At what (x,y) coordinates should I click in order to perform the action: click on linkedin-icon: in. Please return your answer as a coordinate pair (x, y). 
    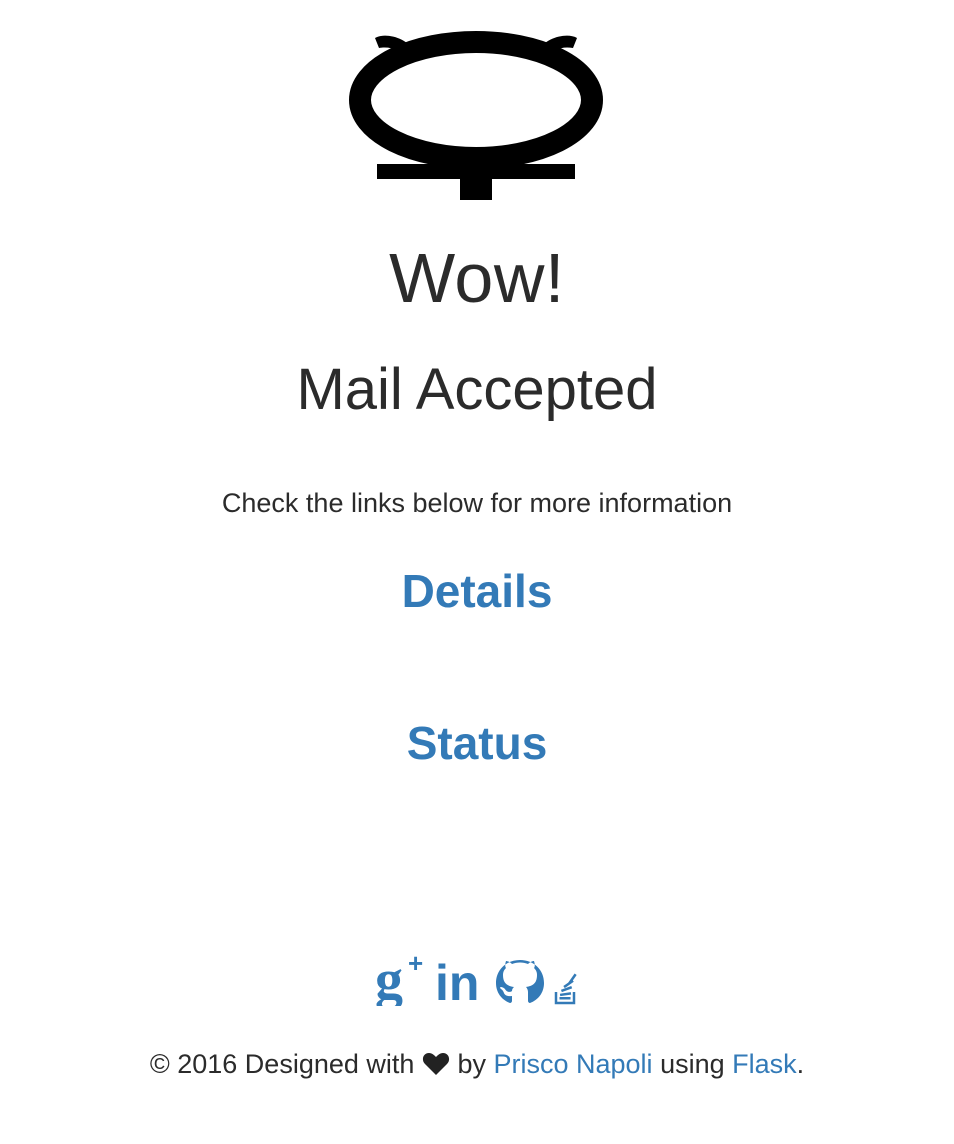
    Looking at the image, I should click on (461, 981).